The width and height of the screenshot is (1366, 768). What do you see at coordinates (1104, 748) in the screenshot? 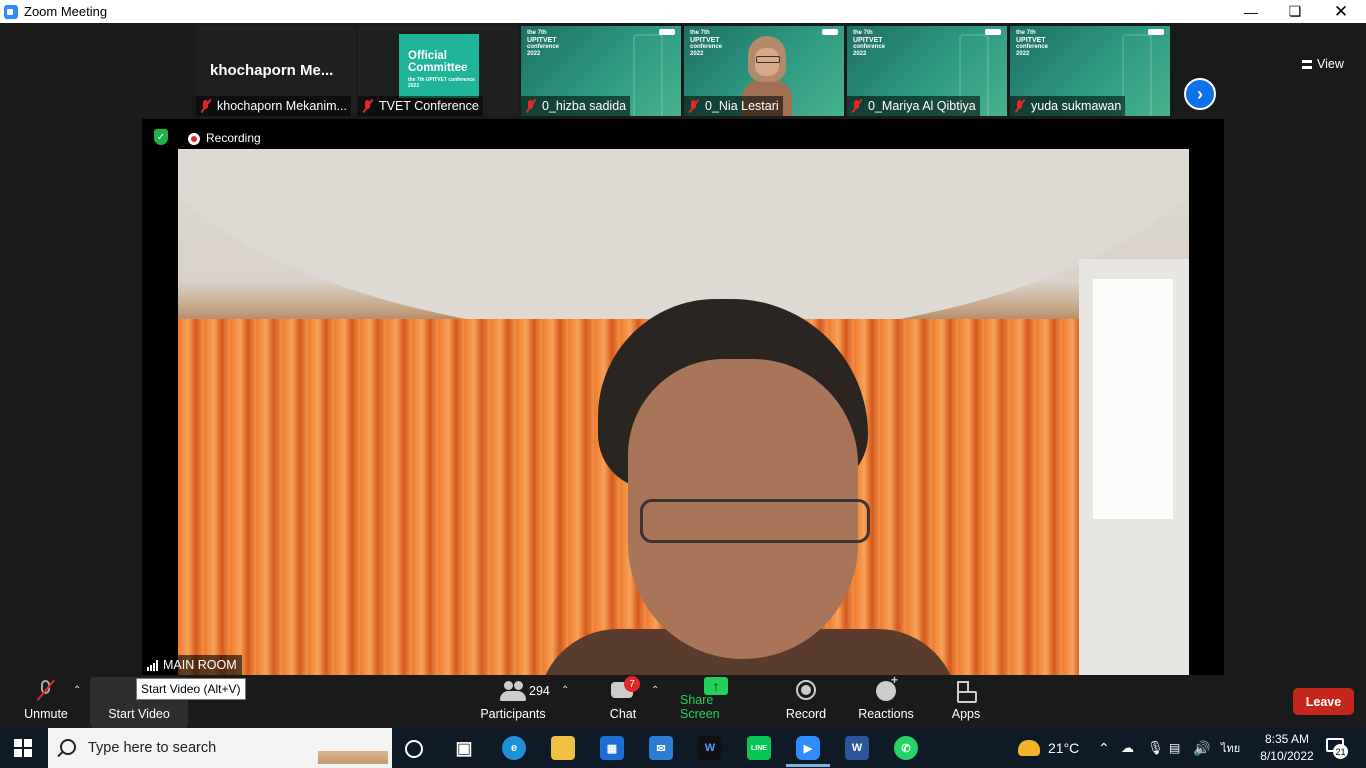
I see `show-hidden-icons-button: ⌃` at bounding box center [1104, 748].